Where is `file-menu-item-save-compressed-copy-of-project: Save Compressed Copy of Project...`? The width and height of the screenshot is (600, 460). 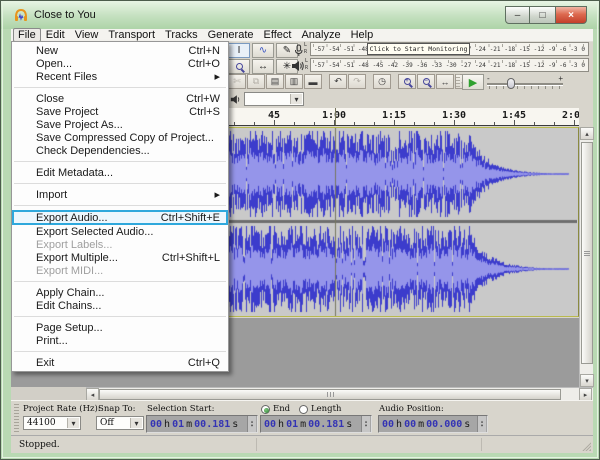
file-menu-item-save-compressed-copy-of-project: Save Compressed Copy of Project... is located at coordinates (120, 137).